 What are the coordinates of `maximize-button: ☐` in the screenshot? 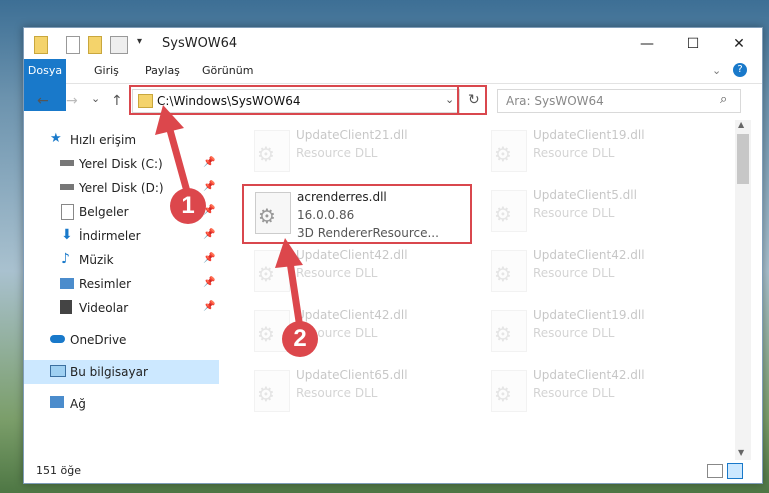 It's located at (693, 43).